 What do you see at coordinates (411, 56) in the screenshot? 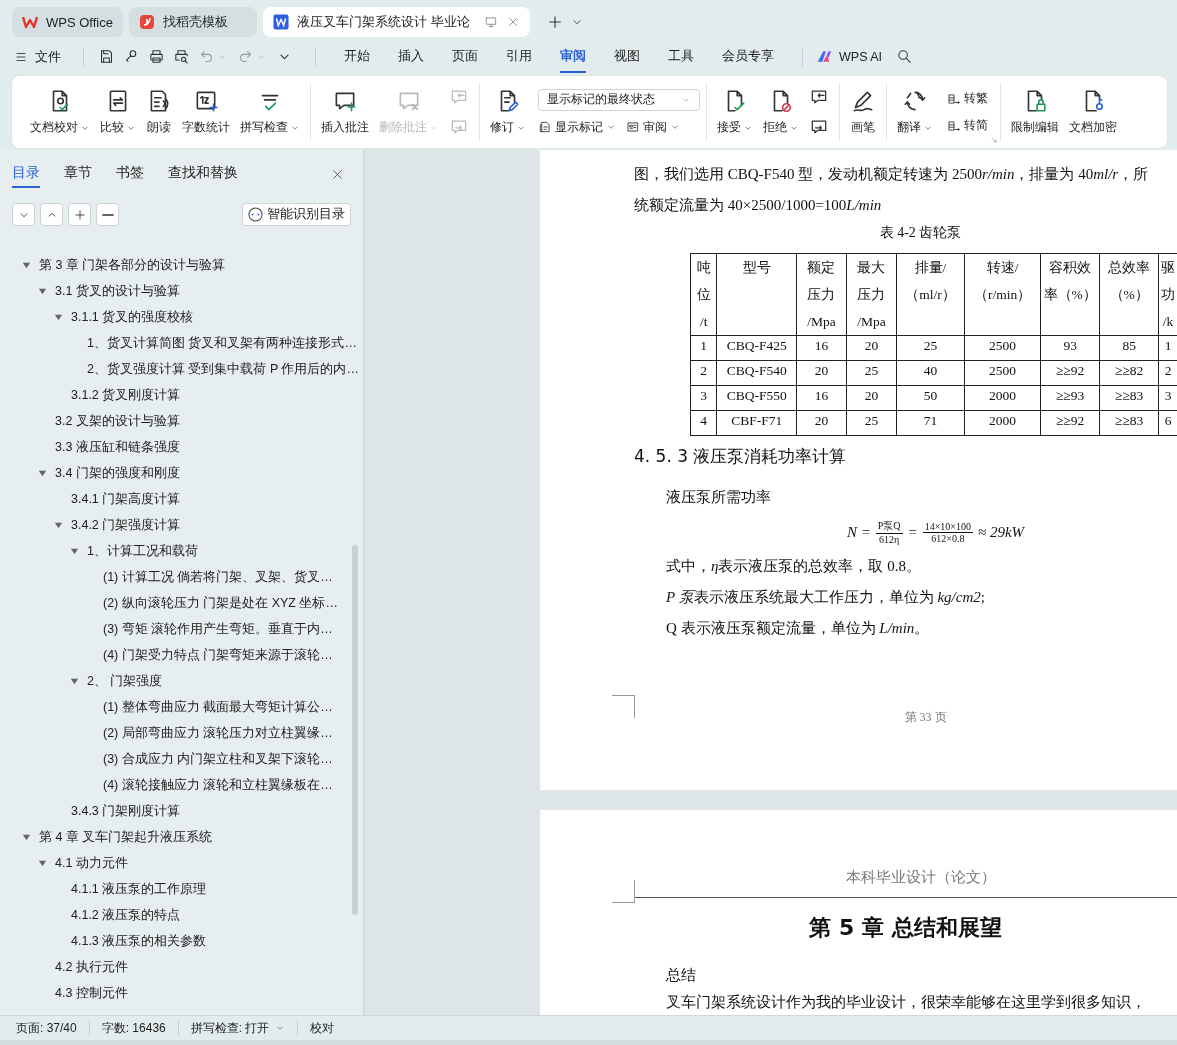
I see `menu-tab: 插入` at bounding box center [411, 56].